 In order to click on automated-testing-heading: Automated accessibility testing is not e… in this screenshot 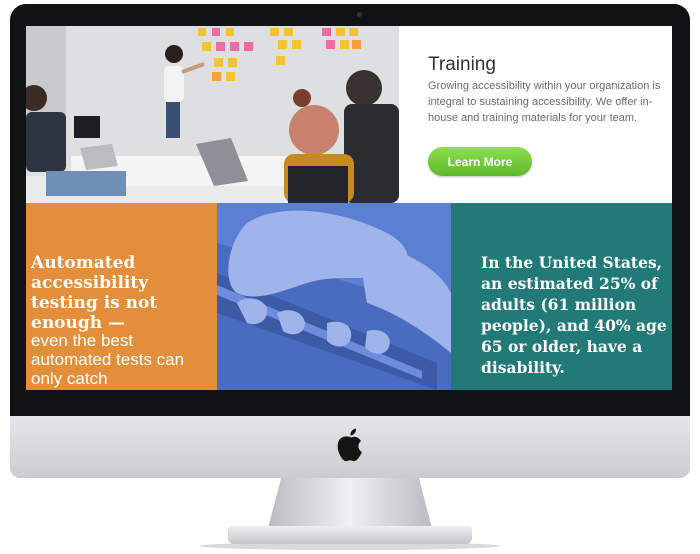, I will do `click(94, 293)`.